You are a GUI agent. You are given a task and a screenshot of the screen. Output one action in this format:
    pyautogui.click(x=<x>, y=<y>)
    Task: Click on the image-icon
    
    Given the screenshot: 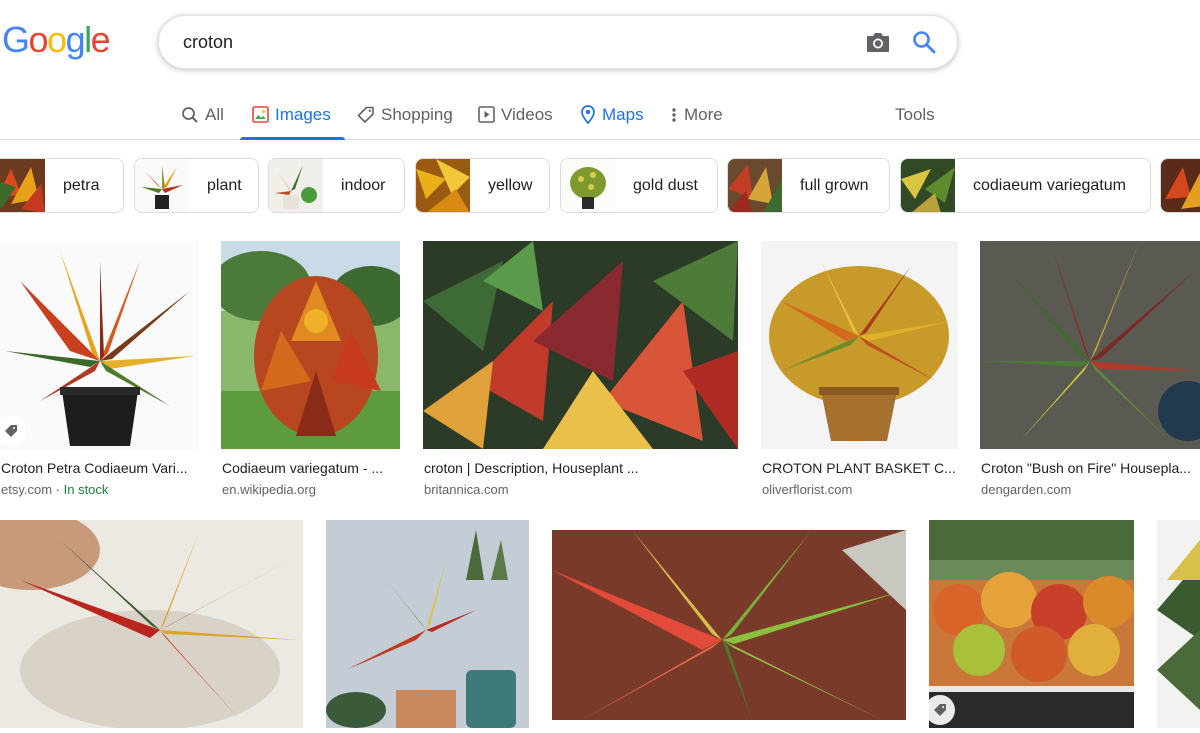 What is the action you would take?
    pyautogui.click(x=260, y=114)
    